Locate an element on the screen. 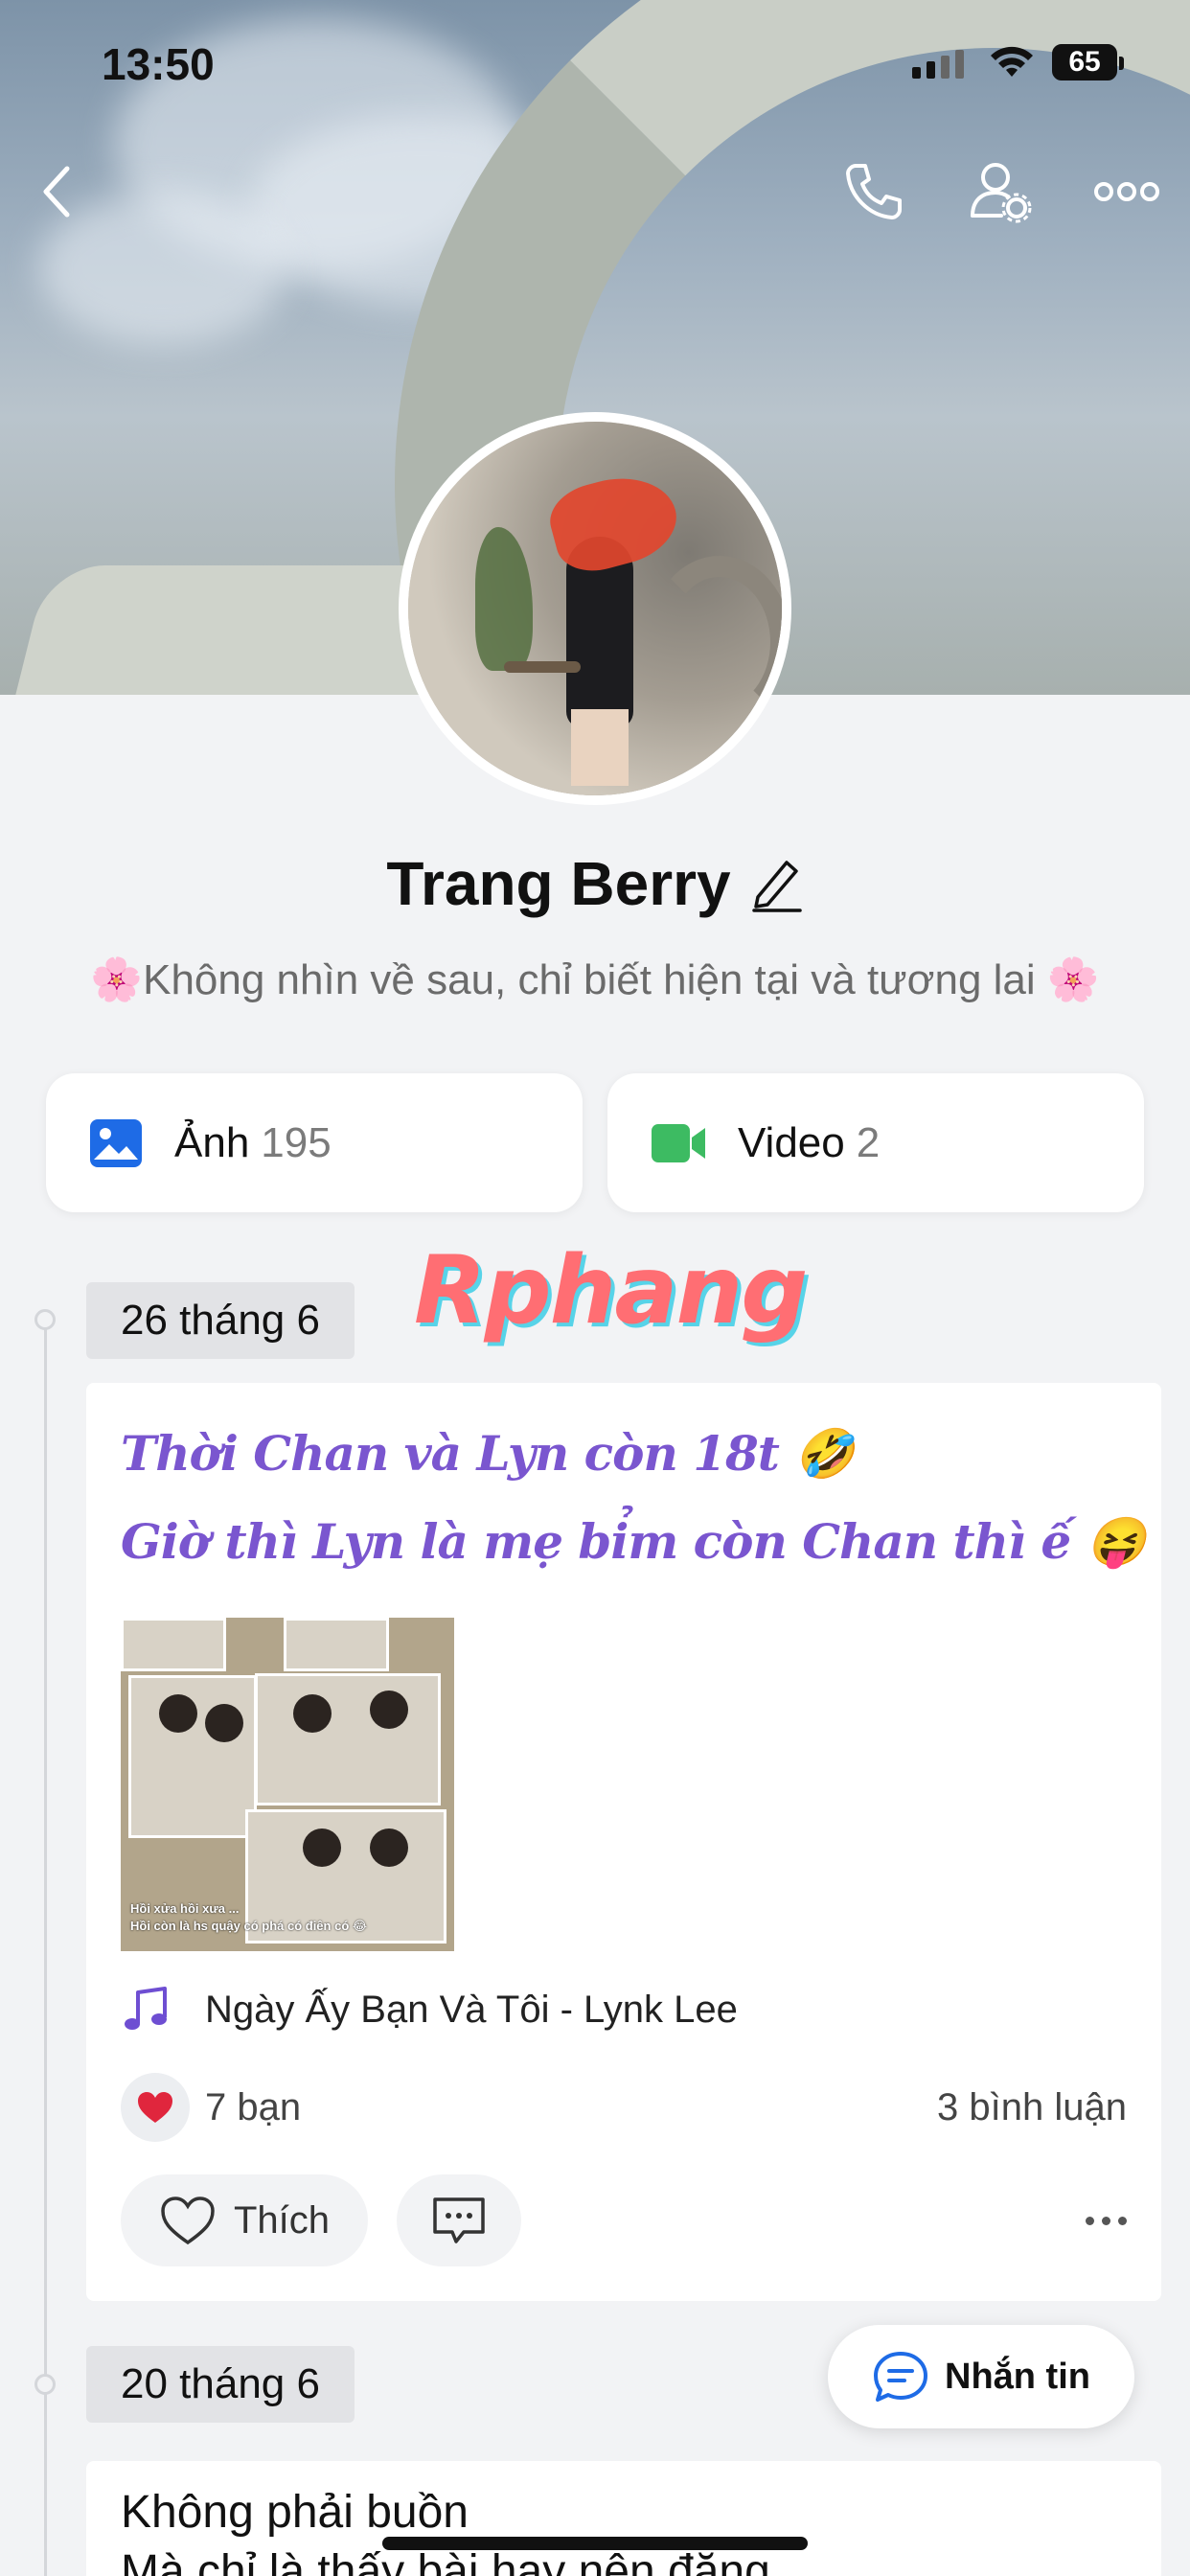  profile-avatar is located at coordinates (595, 608).